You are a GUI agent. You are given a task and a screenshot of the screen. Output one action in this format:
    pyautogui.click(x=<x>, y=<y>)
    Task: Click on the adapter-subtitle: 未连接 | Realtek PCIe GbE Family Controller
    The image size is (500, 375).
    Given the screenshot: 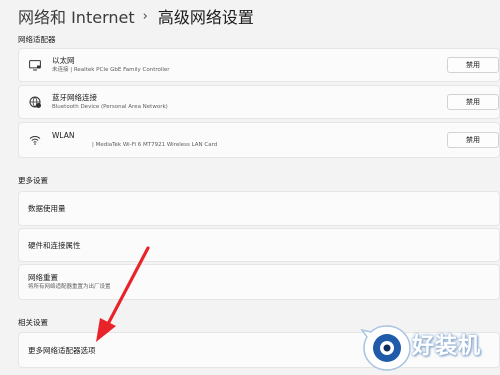 What is the action you would take?
    pyautogui.click(x=111, y=70)
    